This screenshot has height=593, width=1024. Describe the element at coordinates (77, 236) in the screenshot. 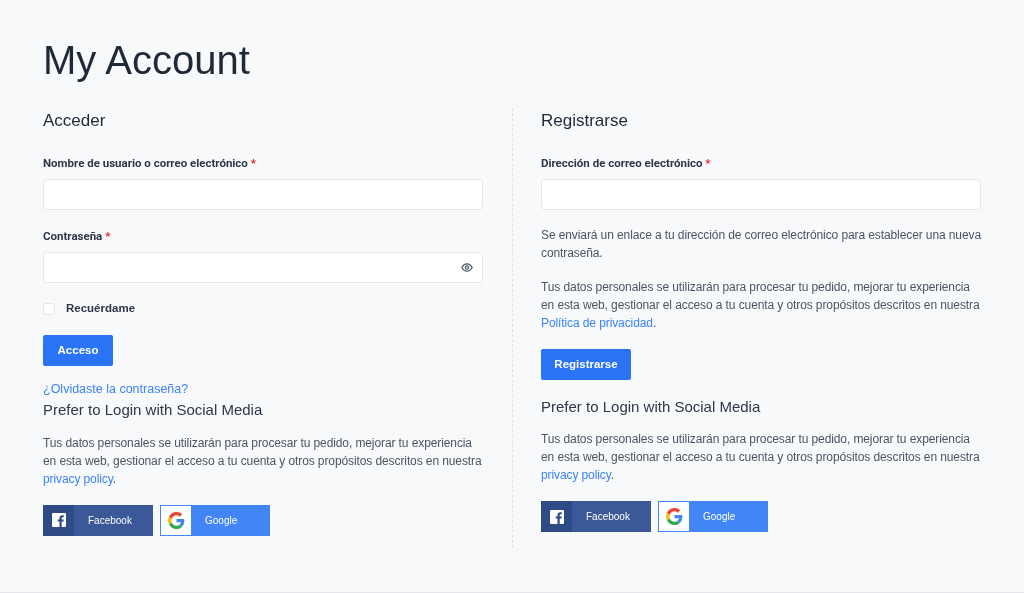

I see `field-label: Contraseña *` at that location.